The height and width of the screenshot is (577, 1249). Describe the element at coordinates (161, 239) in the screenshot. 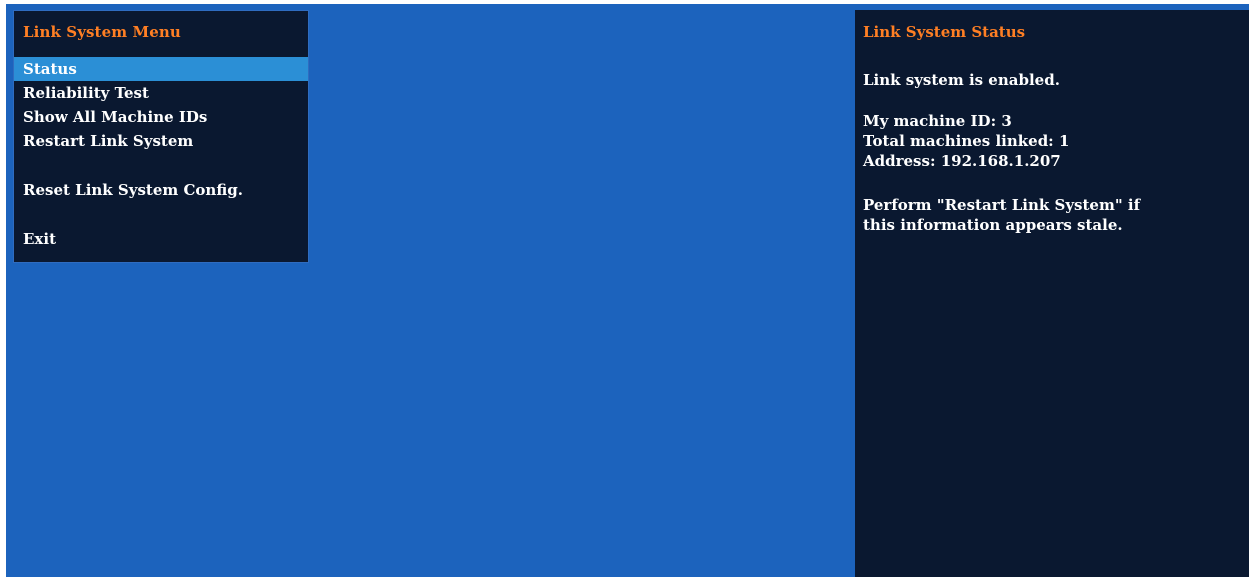

I see `menu-item-exit: Exit` at that location.